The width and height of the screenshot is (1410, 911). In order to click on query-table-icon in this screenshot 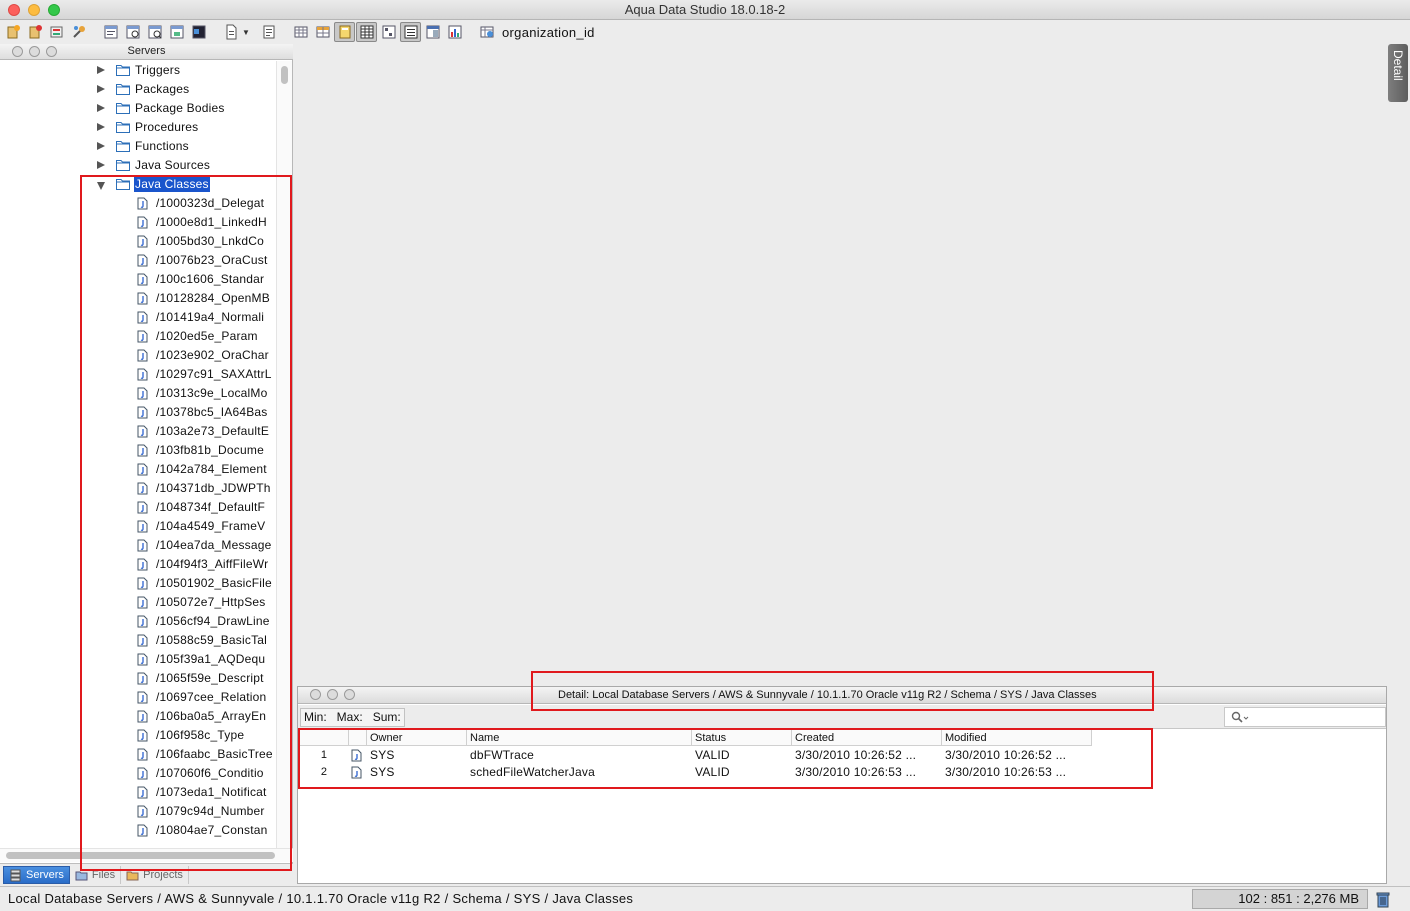, I will do `click(486, 32)`.